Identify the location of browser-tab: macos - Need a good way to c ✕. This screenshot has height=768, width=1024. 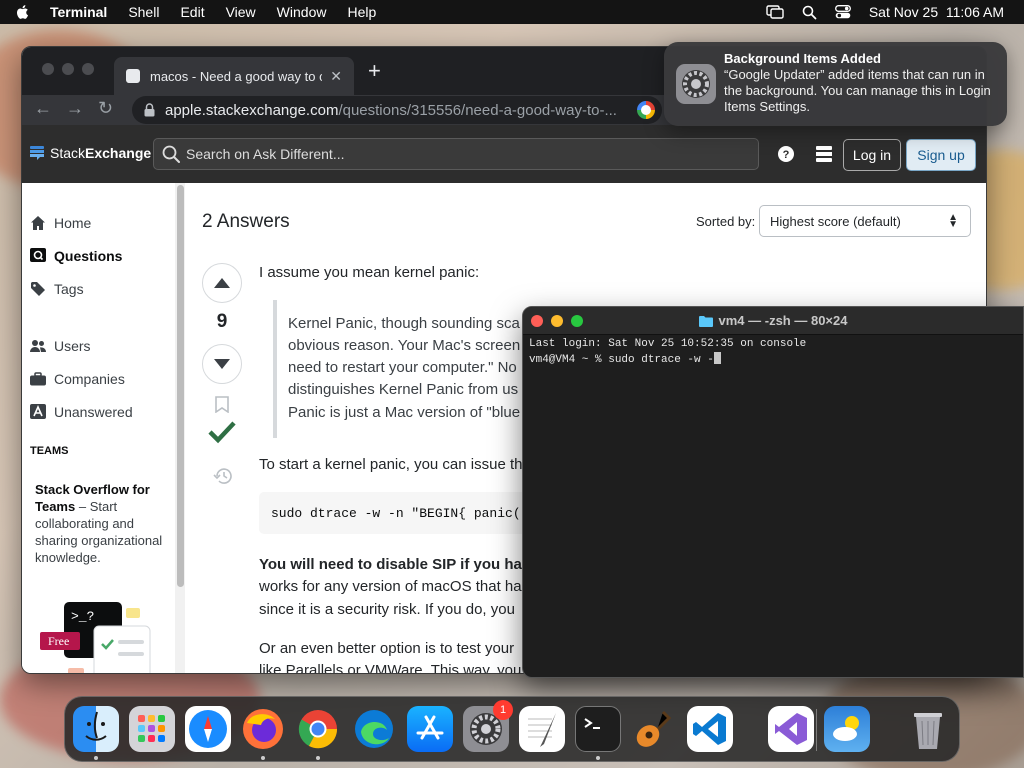
(234, 76).